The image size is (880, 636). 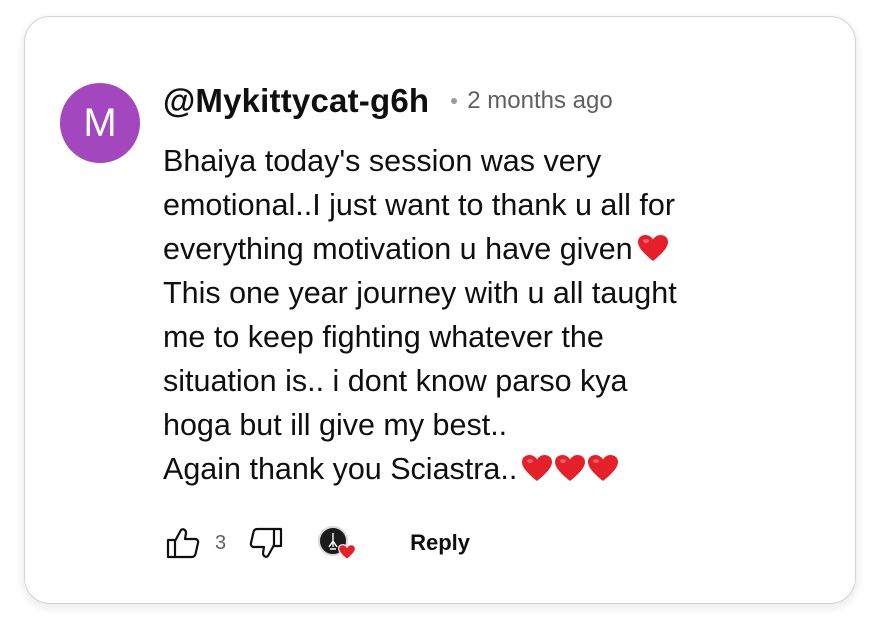 I want to click on reply-button: Reply, so click(x=440, y=543).